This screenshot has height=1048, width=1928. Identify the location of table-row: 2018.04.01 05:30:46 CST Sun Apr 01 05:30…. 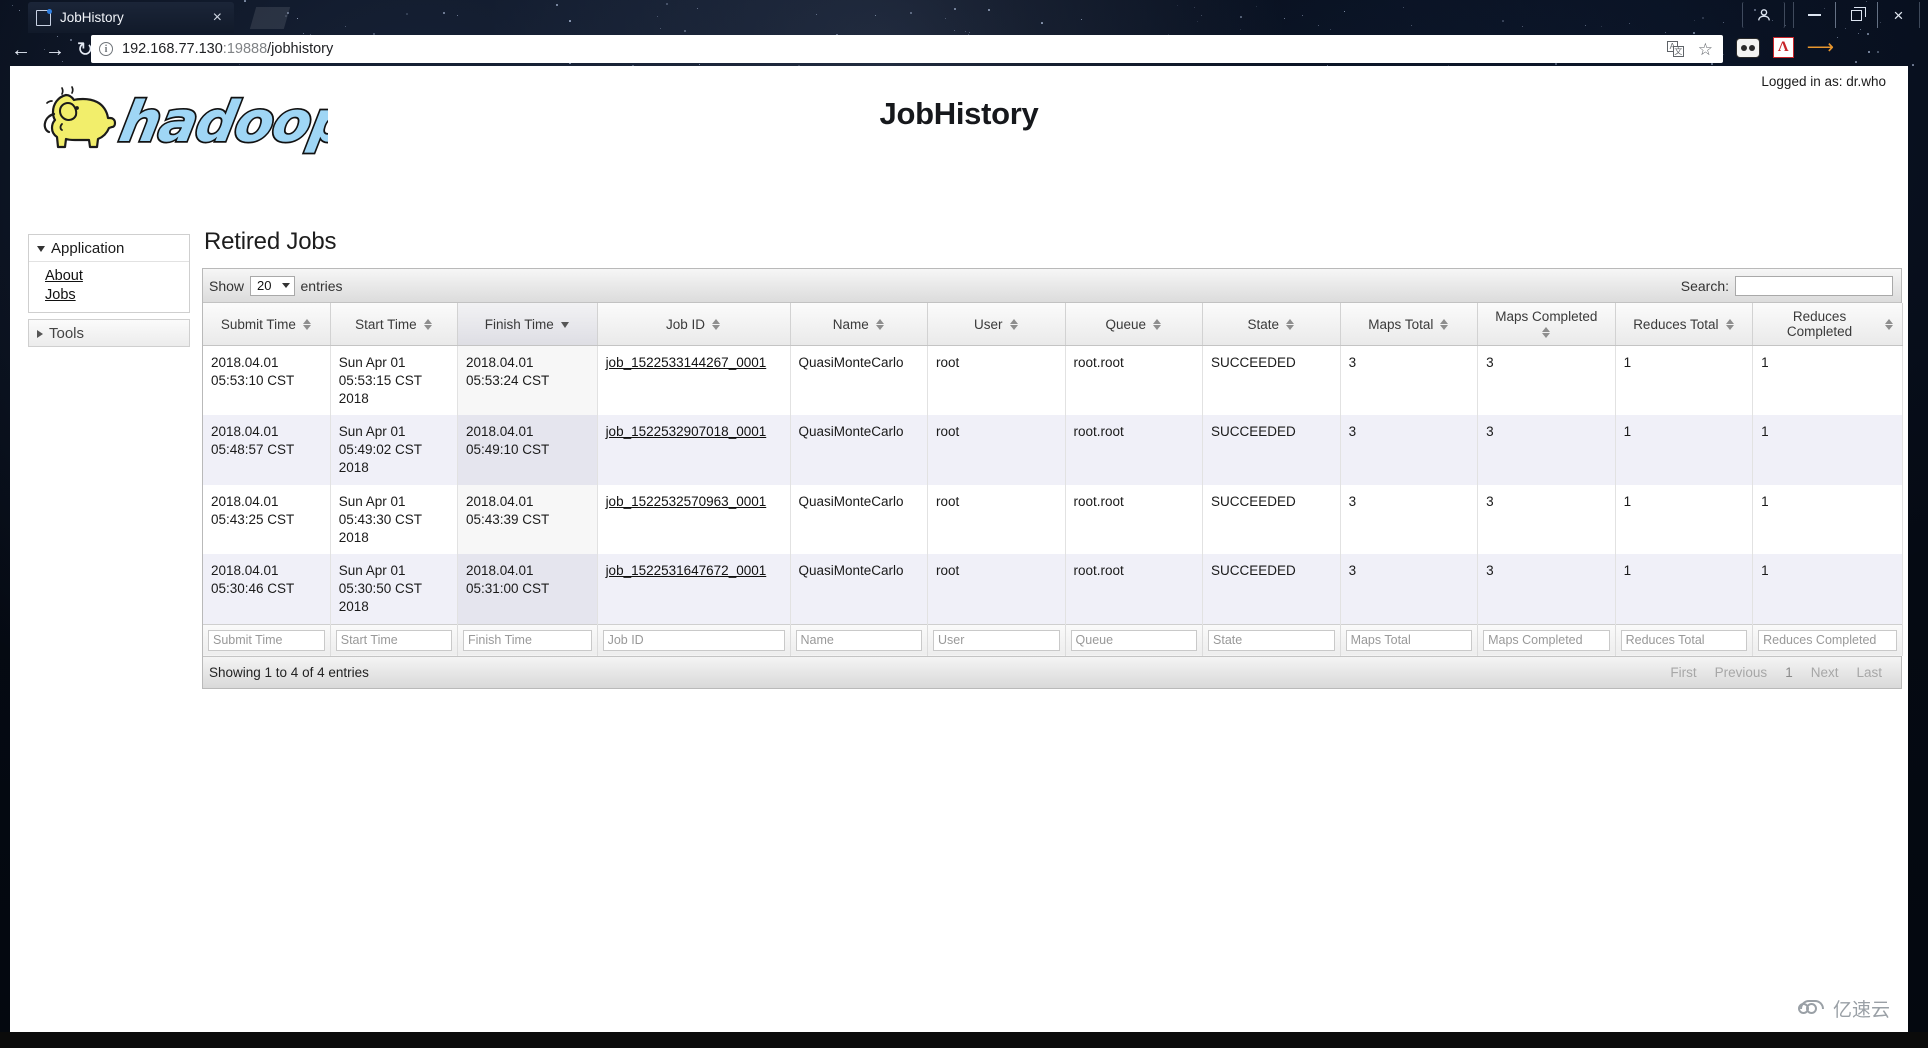
(1053, 589).